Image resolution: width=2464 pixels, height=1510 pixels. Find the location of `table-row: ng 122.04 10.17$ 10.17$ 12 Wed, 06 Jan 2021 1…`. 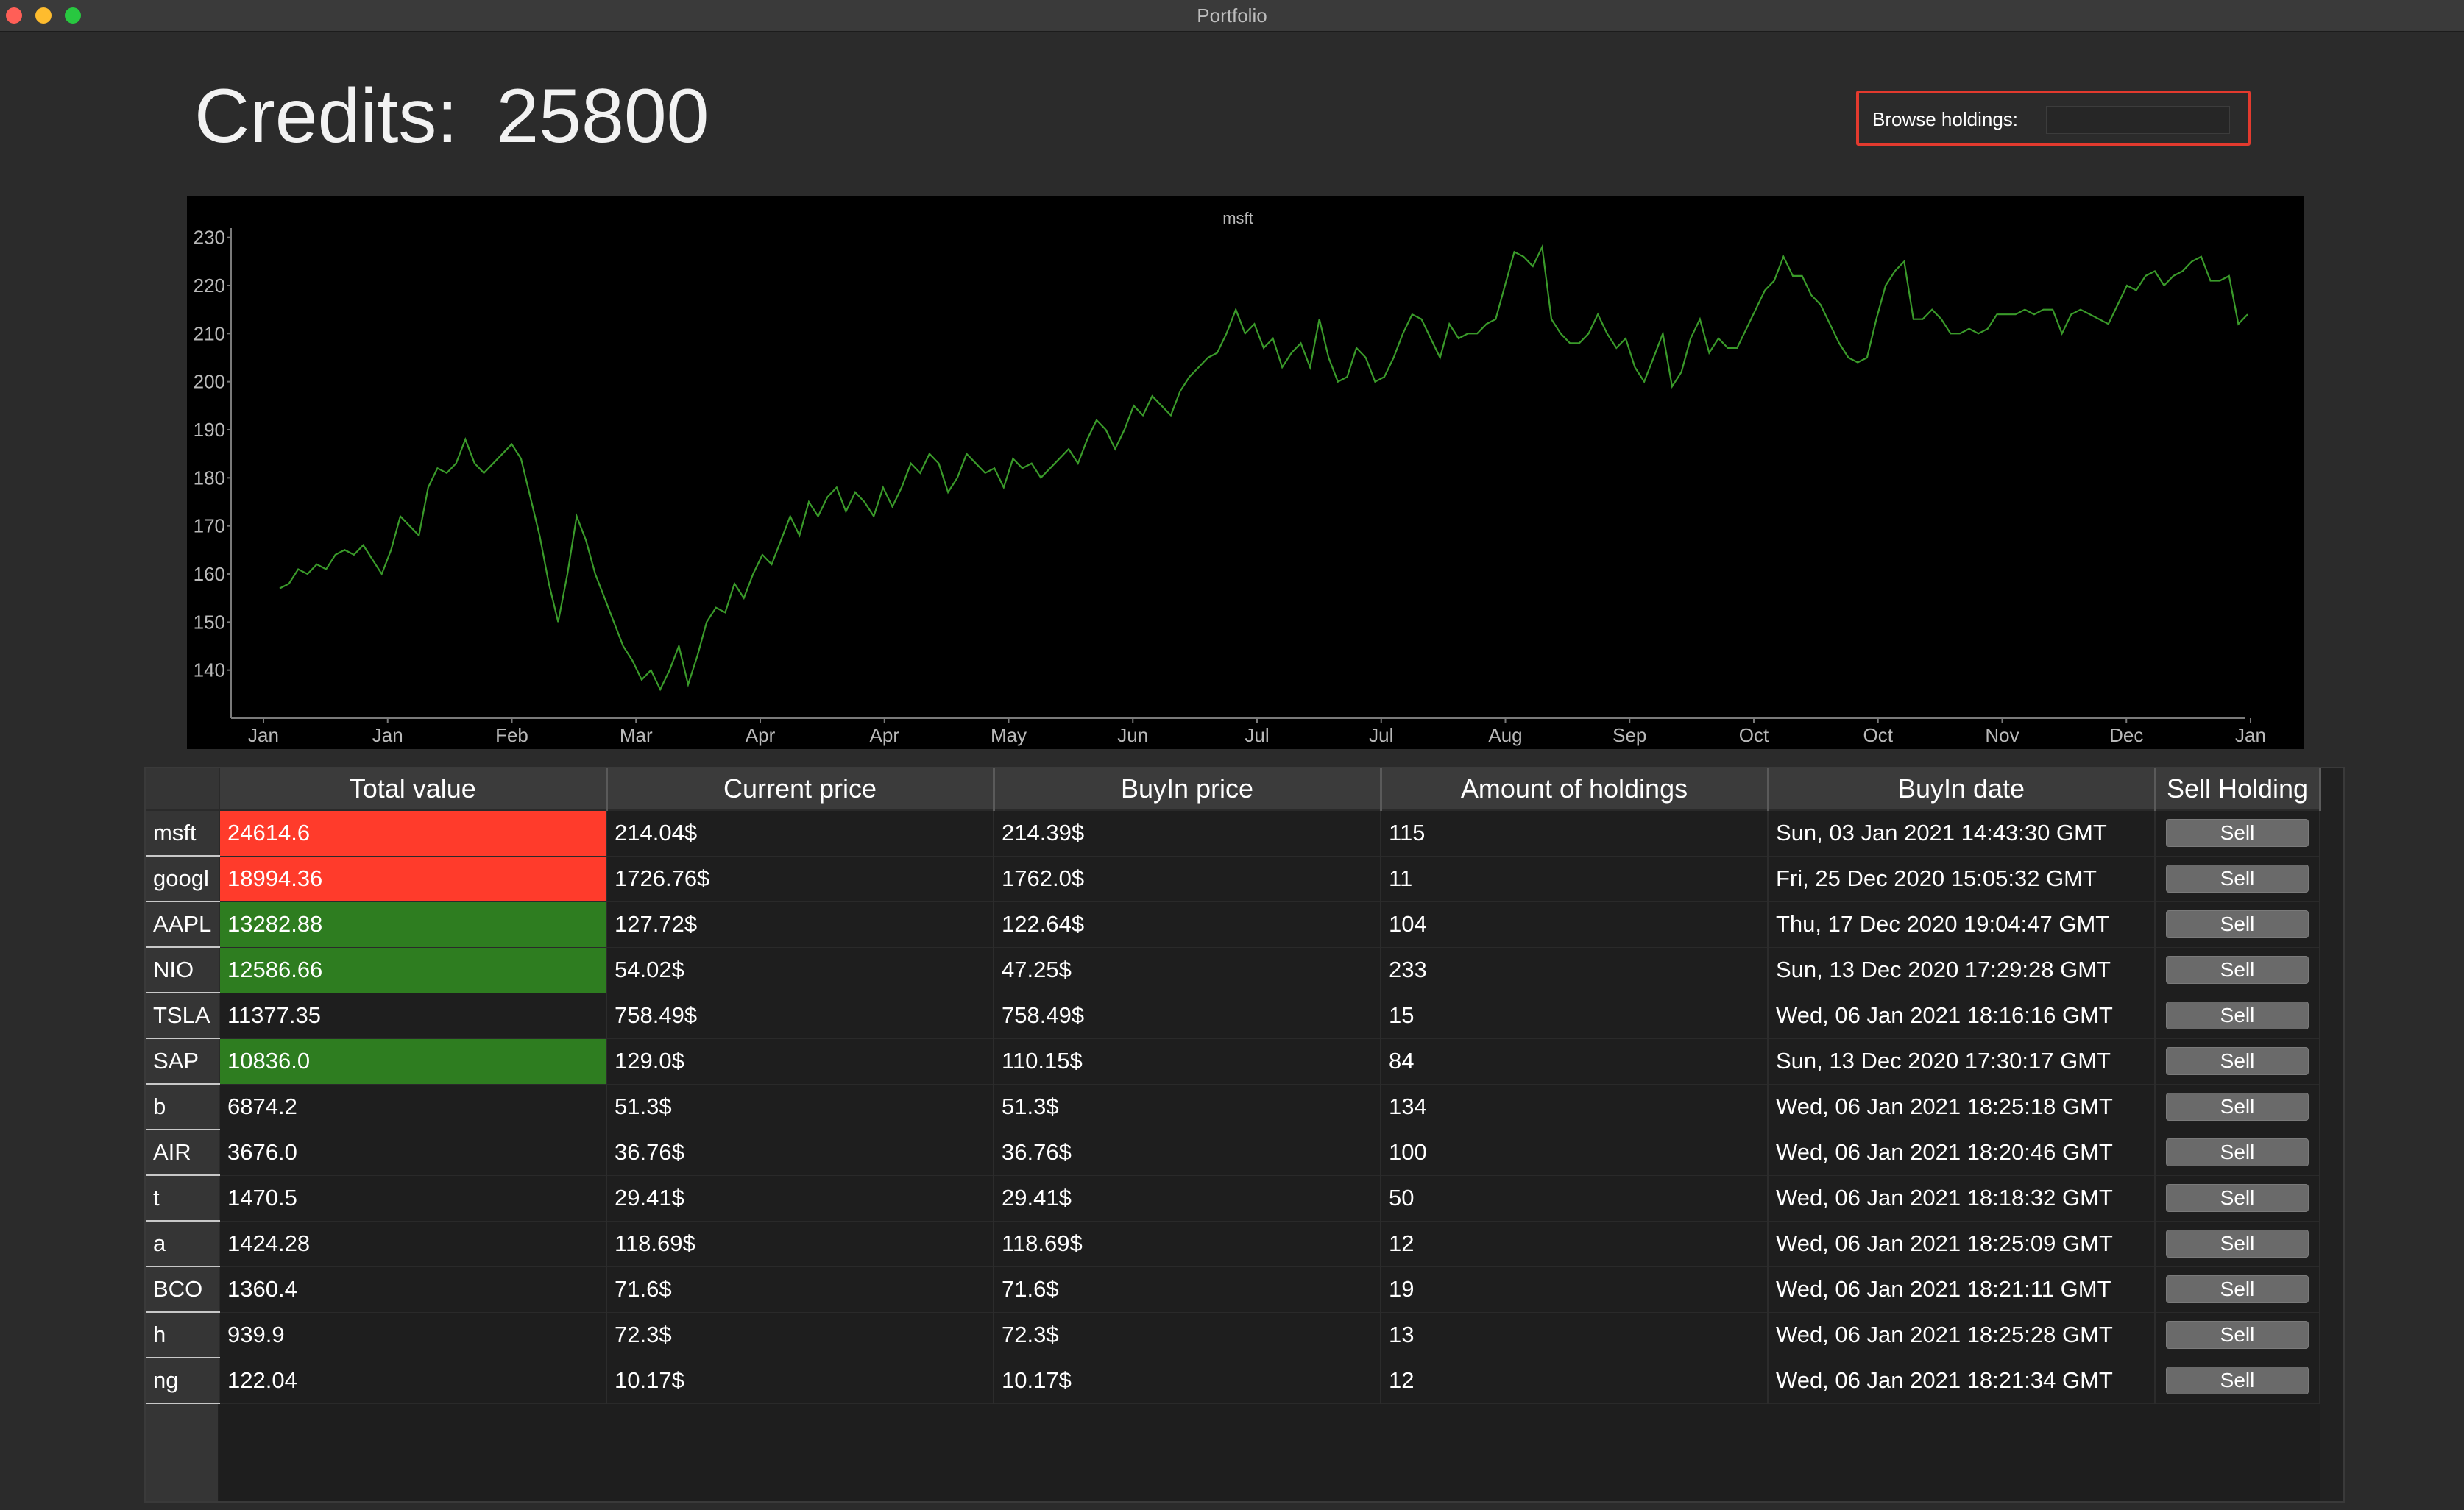

table-row: ng 122.04 10.17$ 10.17$ 12 Wed, 06 Jan 2021 1… is located at coordinates (1233, 1381).